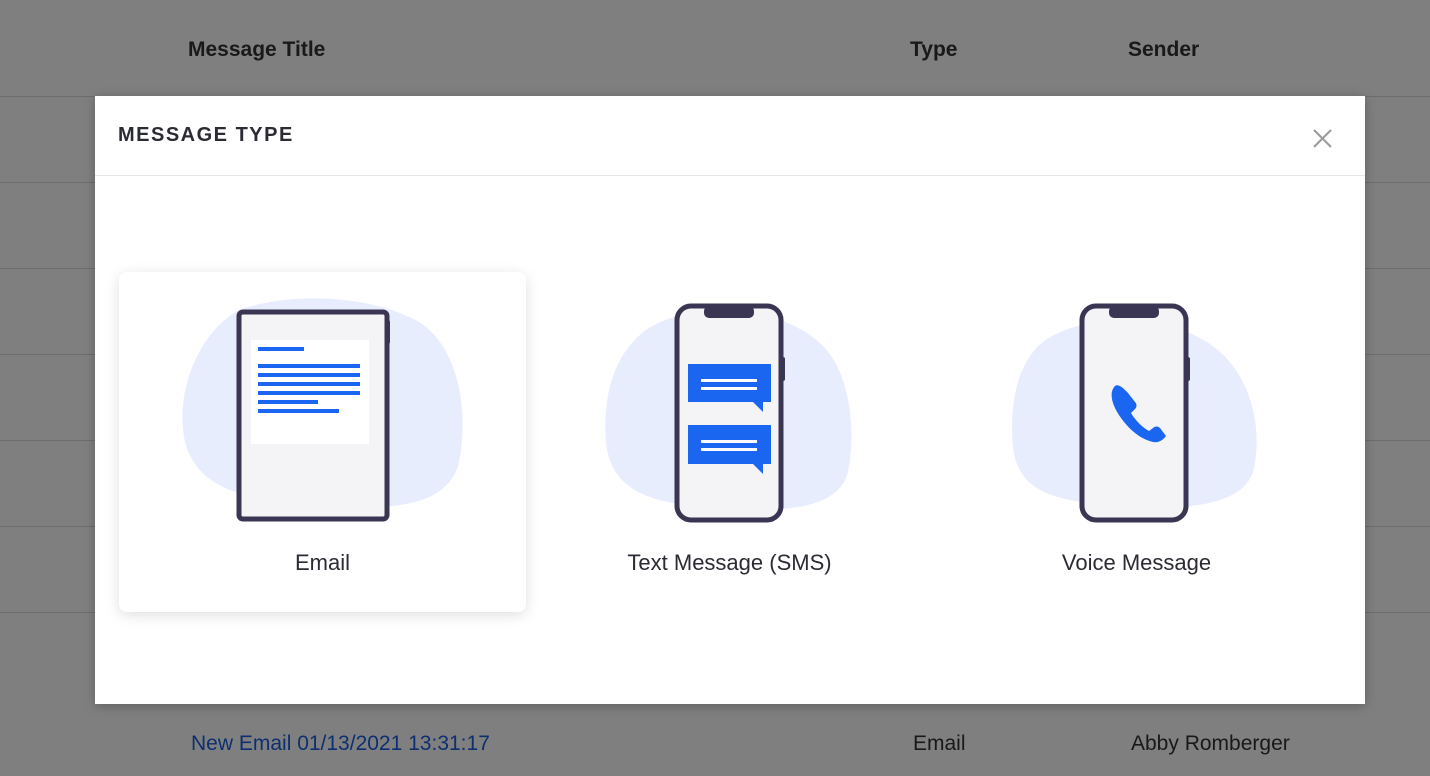 The image size is (1430, 776). Describe the element at coordinates (728, 413) in the screenshot. I see `phone-chat-icon` at that location.